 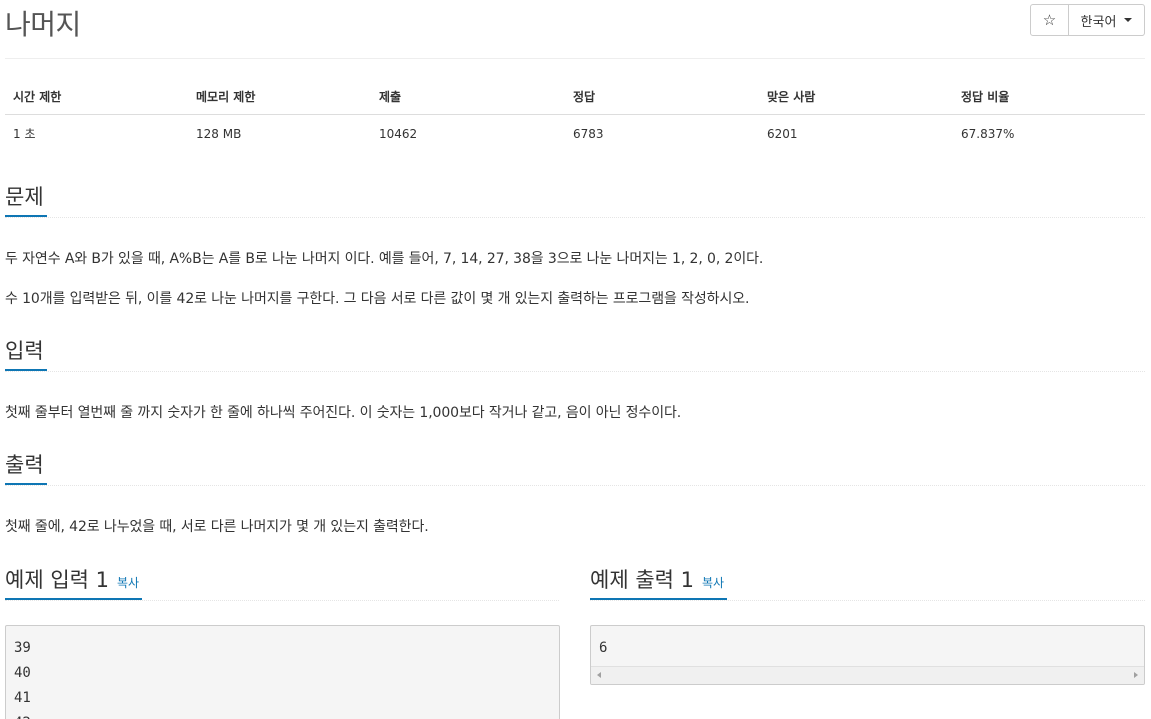 What do you see at coordinates (22, 648) in the screenshot?
I see `sample-input-line: 39` at bounding box center [22, 648].